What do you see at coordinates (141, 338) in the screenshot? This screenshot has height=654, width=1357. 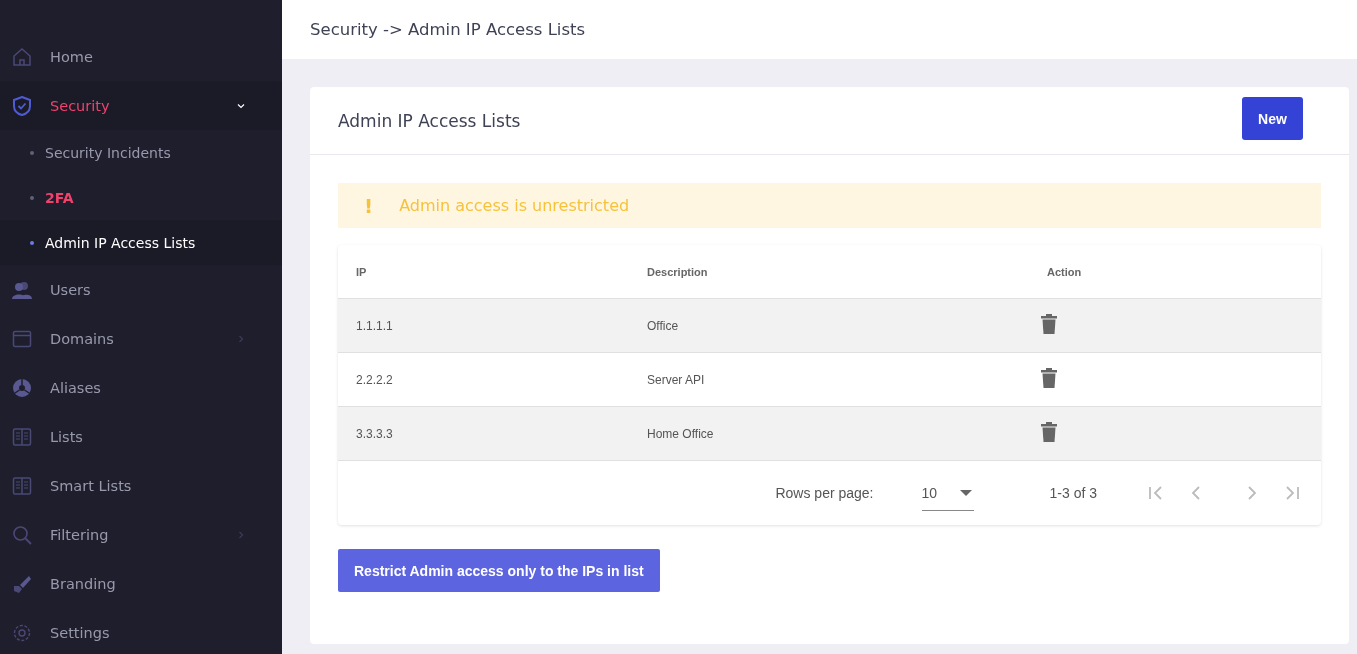 I see `sidebar-item: Domains` at bounding box center [141, 338].